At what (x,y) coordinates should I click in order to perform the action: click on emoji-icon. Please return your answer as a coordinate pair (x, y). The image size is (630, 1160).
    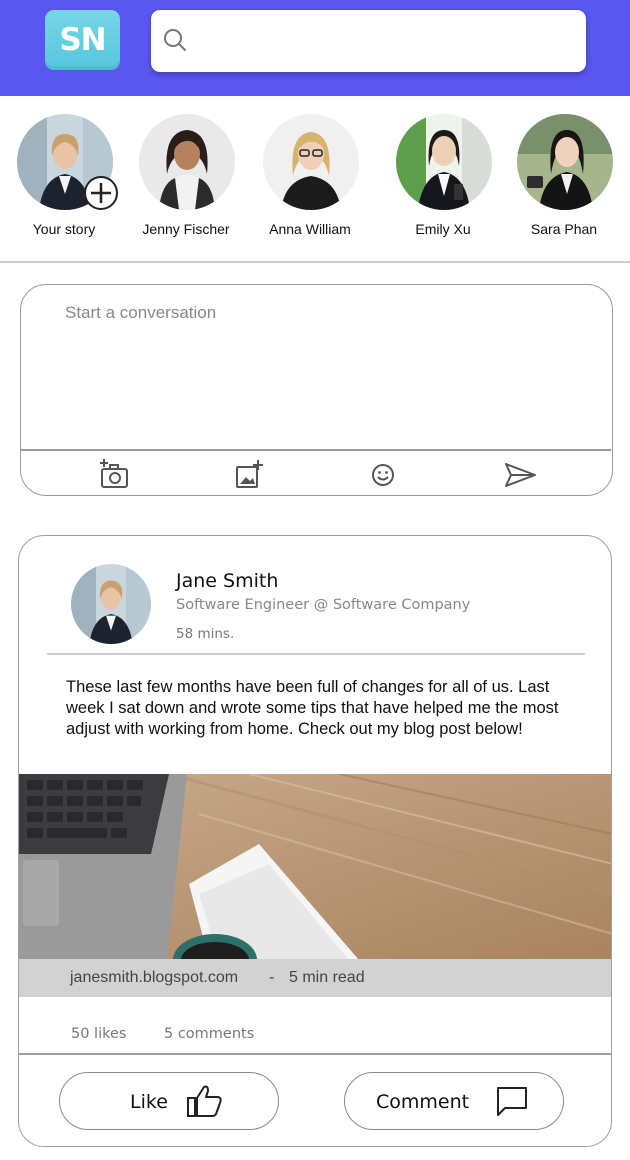
    Looking at the image, I should click on (383, 475).